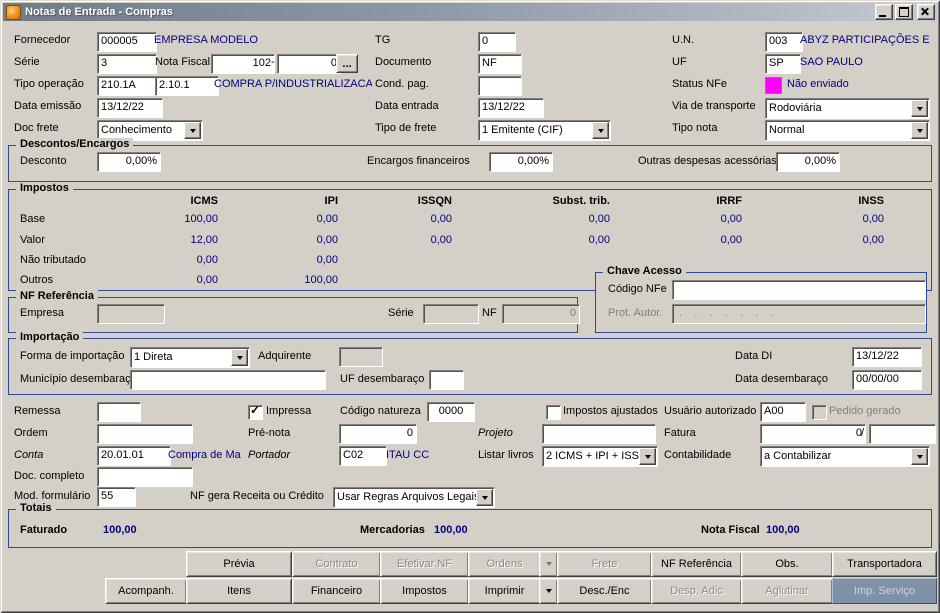  What do you see at coordinates (635, 313) in the screenshot?
I see `prot-autor-label: Prot. Autor.` at bounding box center [635, 313].